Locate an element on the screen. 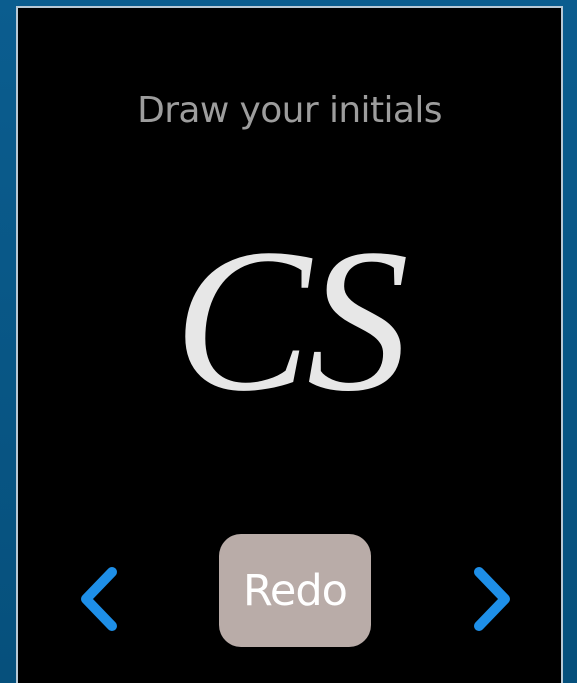 The height and width of the screenshot is (683, 577). redo-button: Redo is located at coordinates (295, 590).